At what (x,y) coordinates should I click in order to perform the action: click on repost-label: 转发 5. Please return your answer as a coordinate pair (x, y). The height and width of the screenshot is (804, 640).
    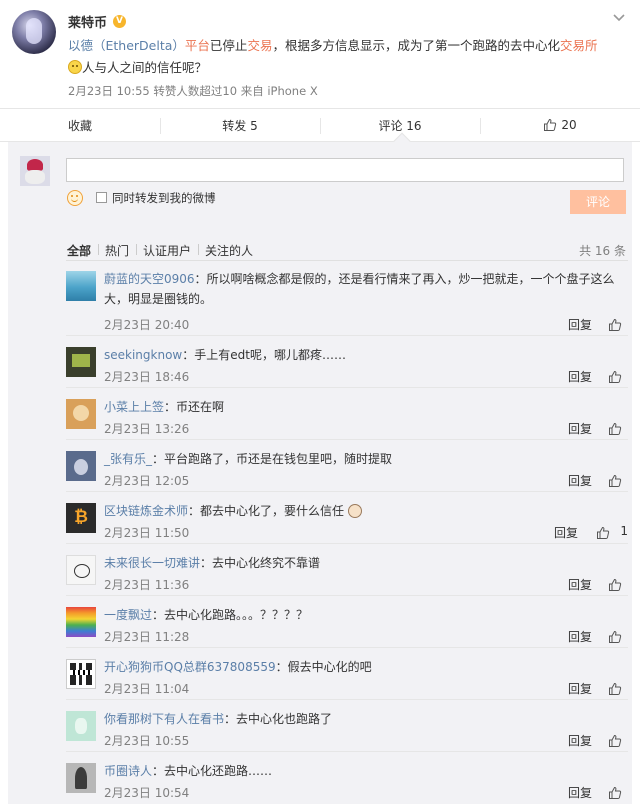
    Looking at the image, I should click on (240, 125).